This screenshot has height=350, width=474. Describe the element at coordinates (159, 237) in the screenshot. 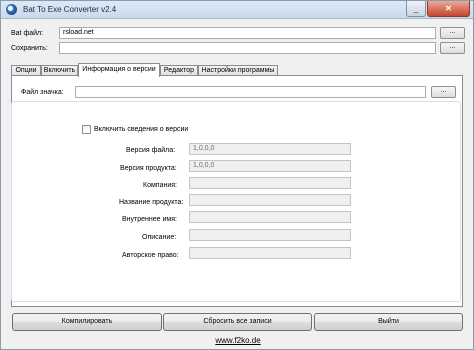

I see `description-label: Описание:` at that location.